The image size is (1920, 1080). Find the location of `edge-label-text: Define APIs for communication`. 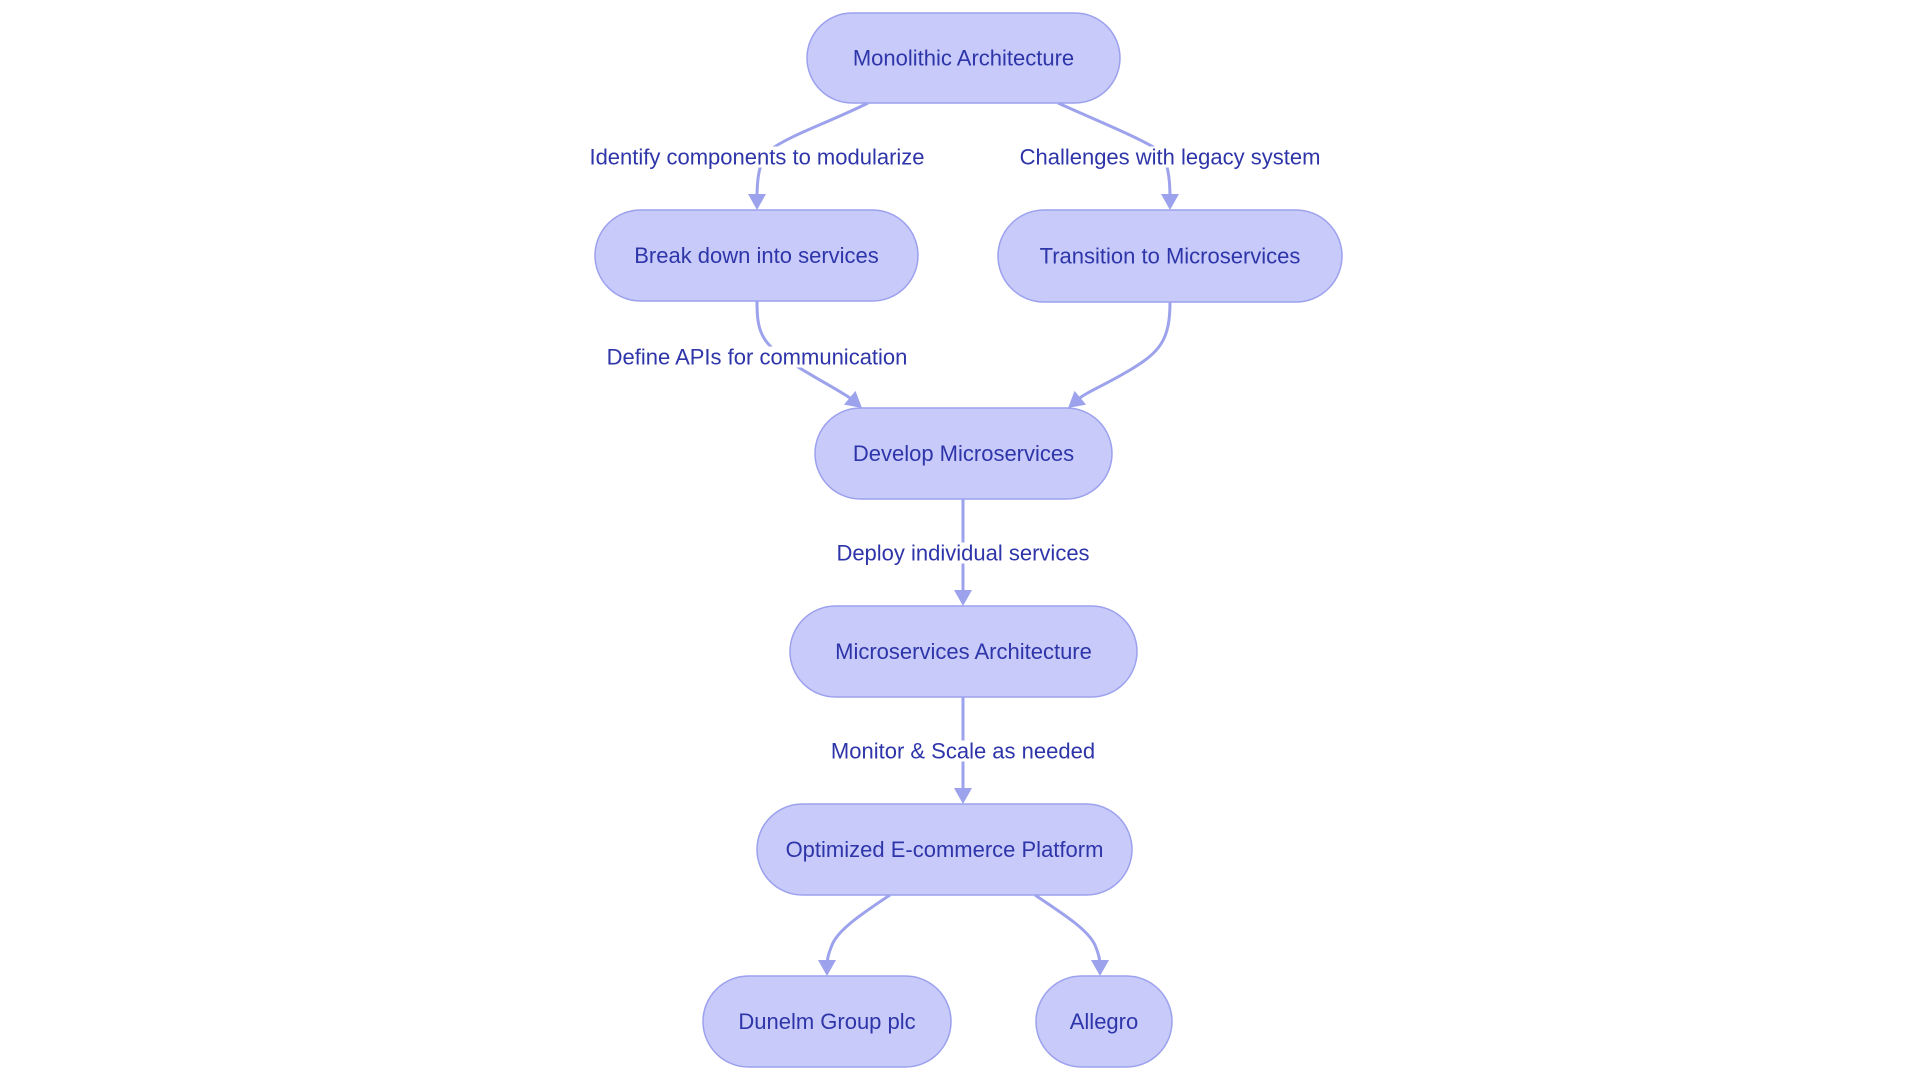

edge-label-text: Define APIs for communication is located at coordinates (757, 357).